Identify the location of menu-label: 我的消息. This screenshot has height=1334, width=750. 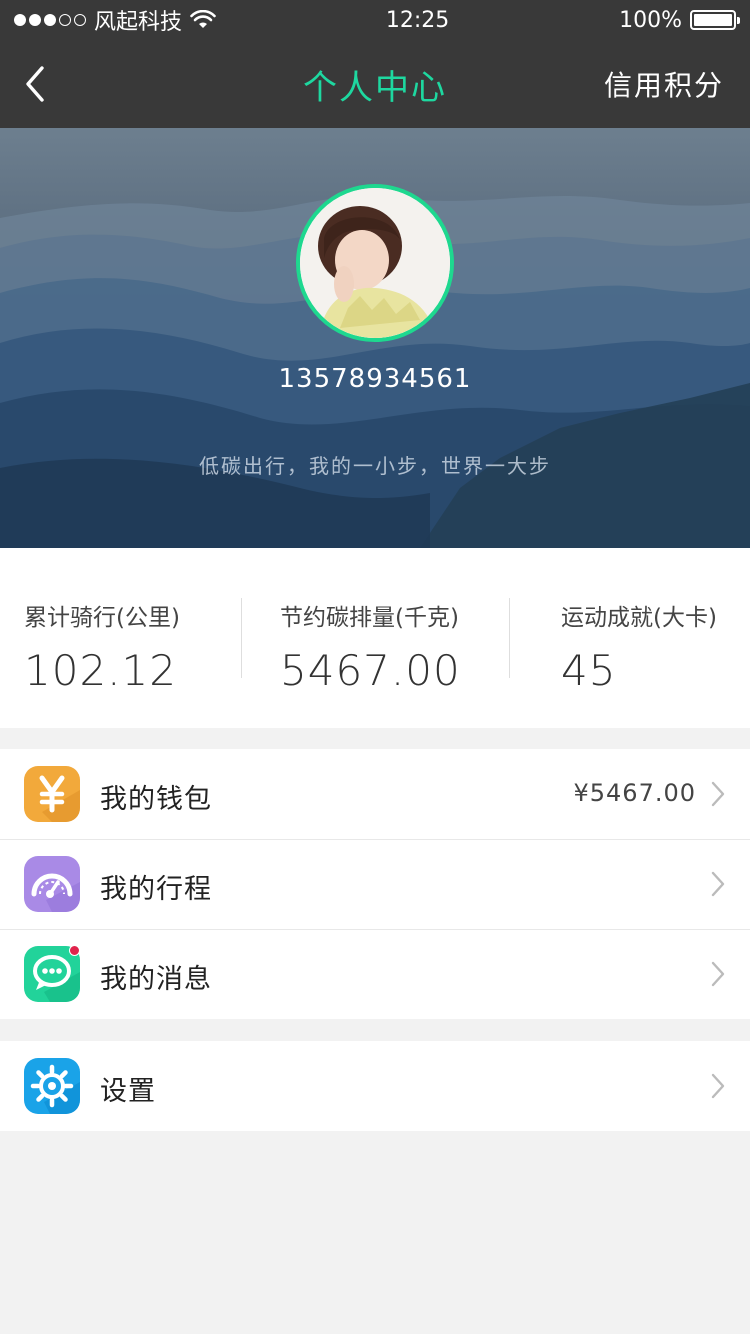
(156, 979).